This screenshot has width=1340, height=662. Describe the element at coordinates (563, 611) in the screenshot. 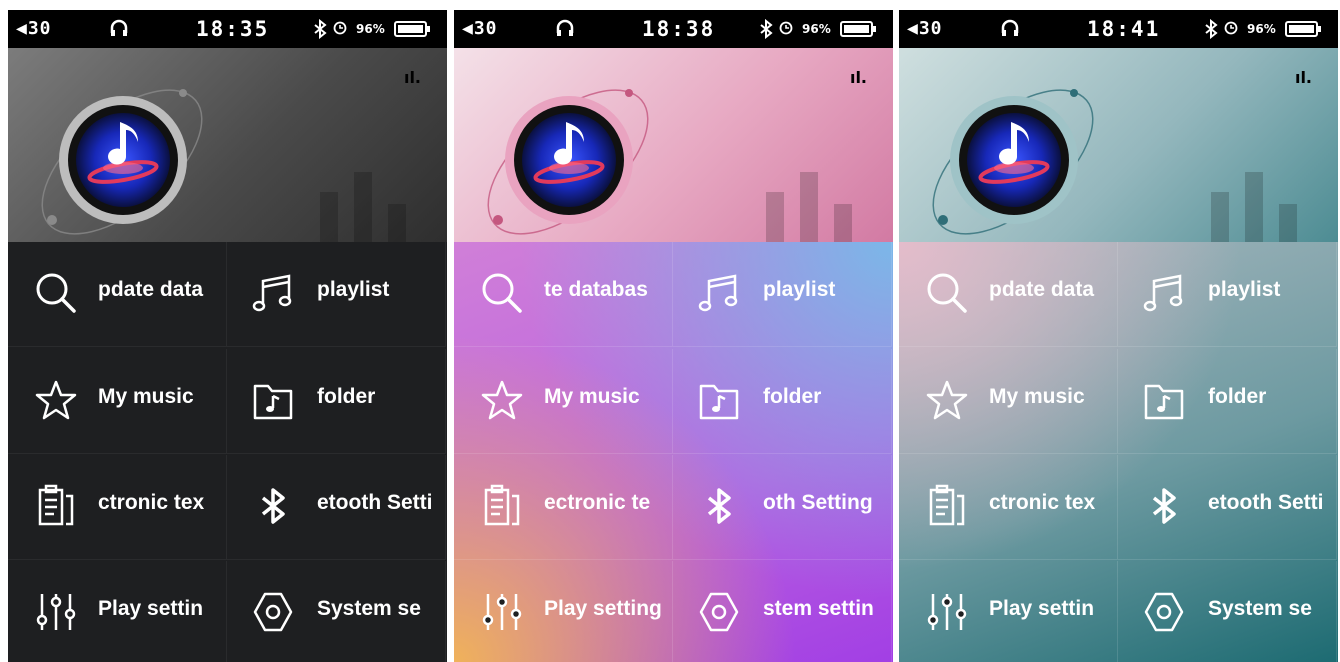

I see `menu-item-equalizer: Play setting` at that location.